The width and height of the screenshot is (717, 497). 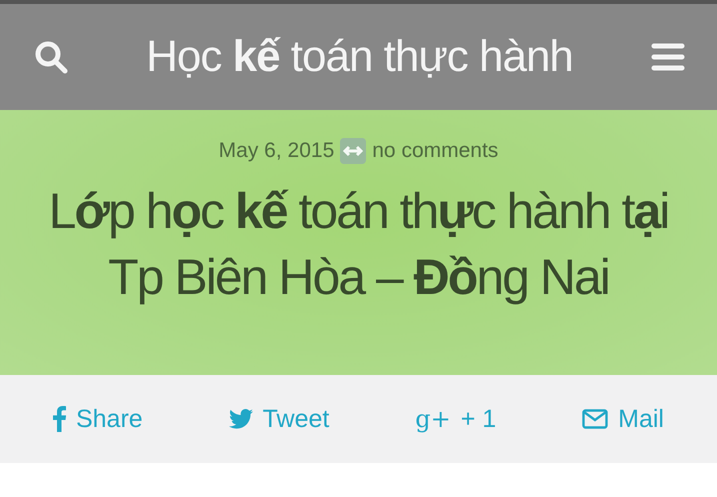 I want to click on mail-link: Mail, so click(x=623, y=419).